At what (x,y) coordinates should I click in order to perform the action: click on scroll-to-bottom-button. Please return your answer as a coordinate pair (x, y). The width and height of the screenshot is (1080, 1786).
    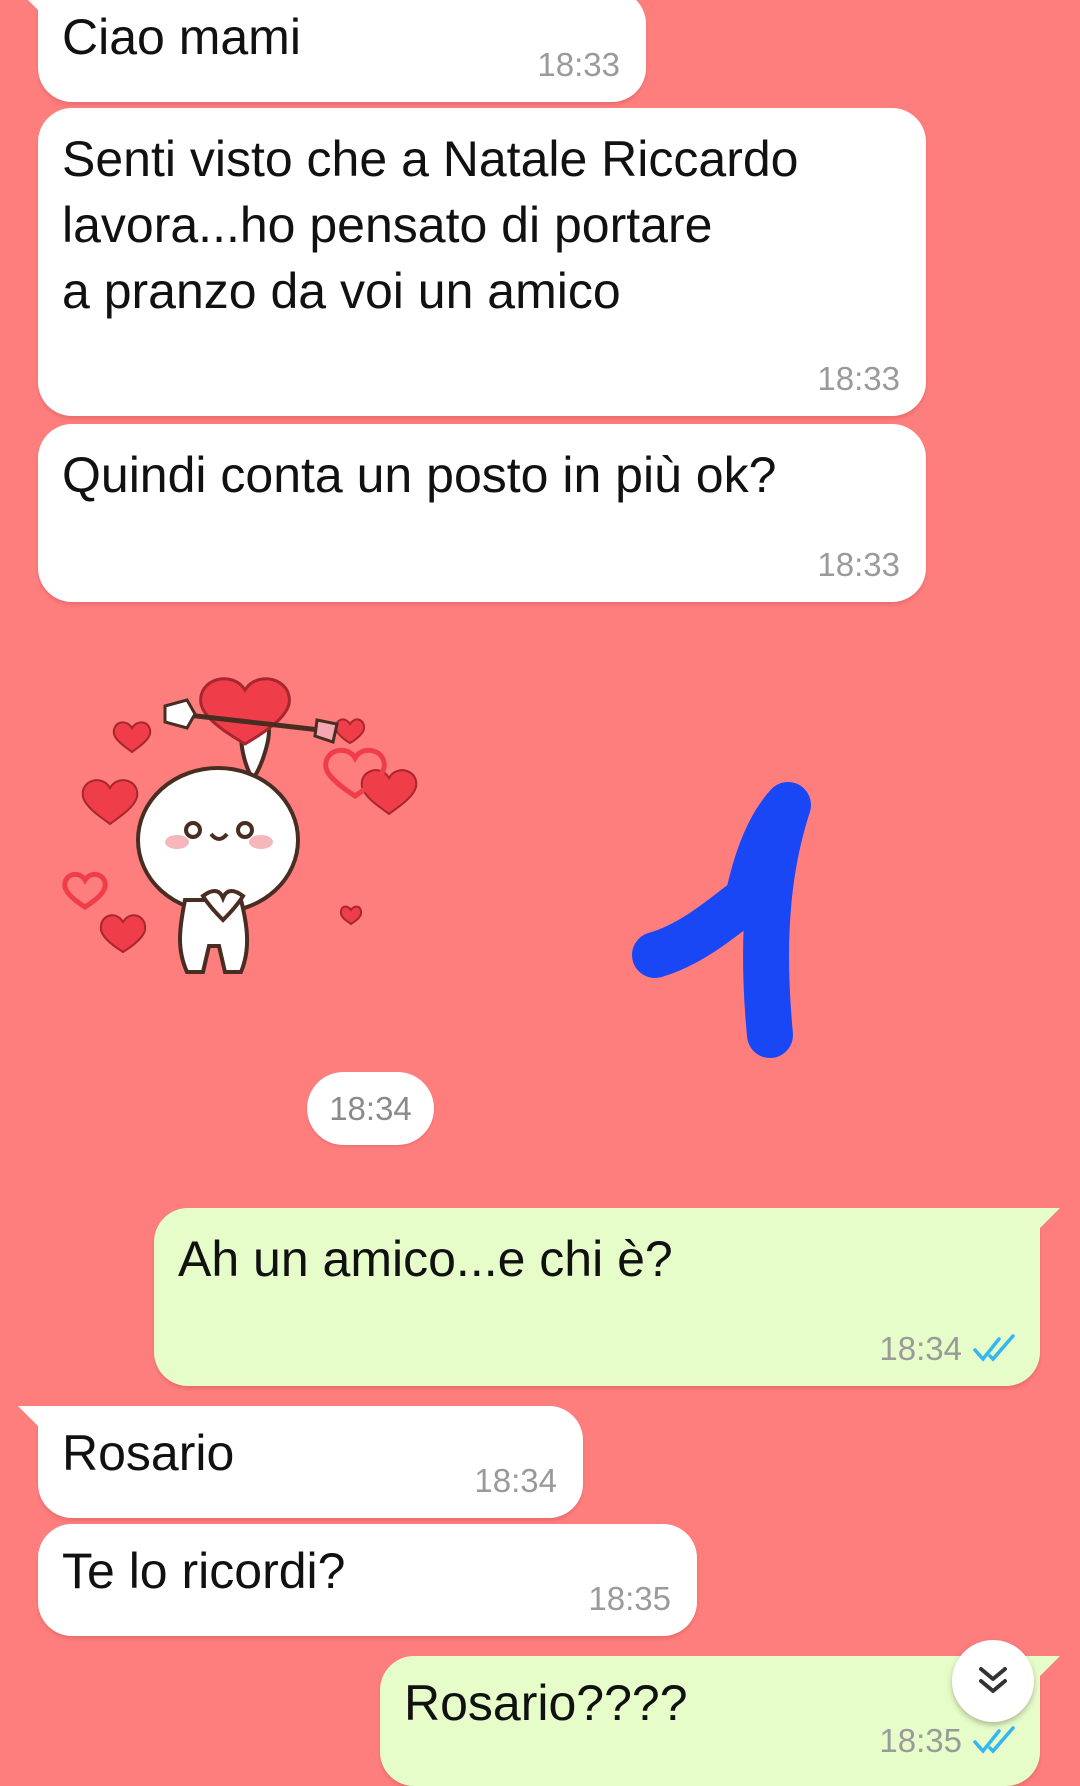
    Looking at the image, I should click on (993, 1681).